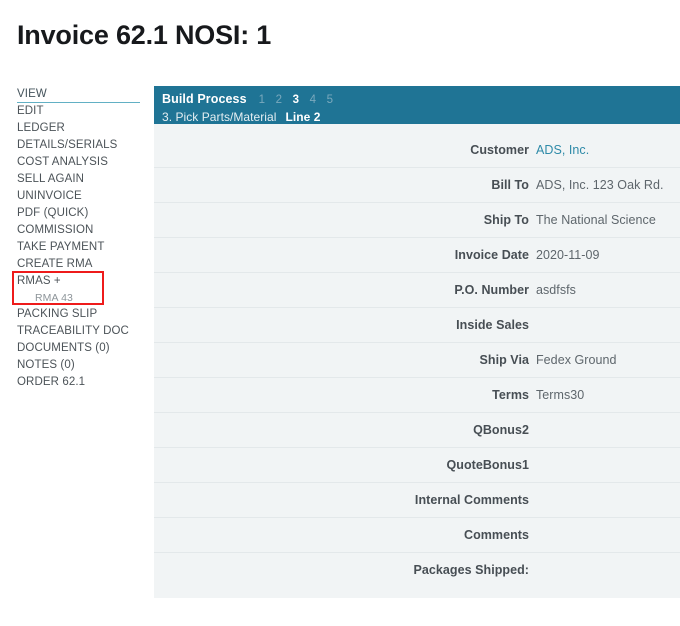 The width and height of the screenshot is (680, 626). What do you see at coordinates (318, 100) in the screenshot?
I see `build-process-step-4: 4` at bounding box center [318, 100].